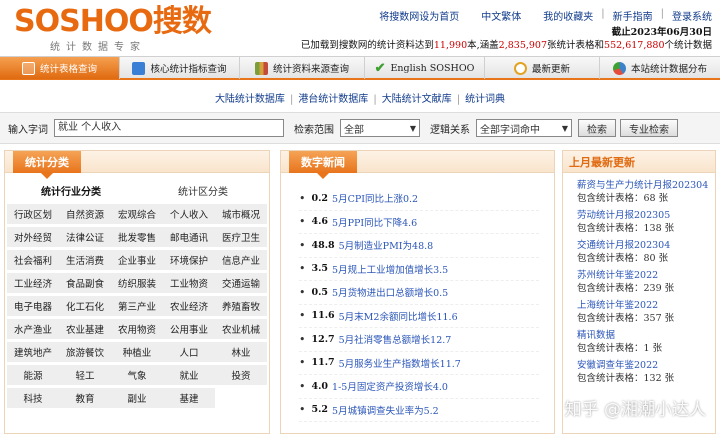 This screenshot has height=434, width=720. I want to click on category-cell: 农业经济, so click(189, 306).